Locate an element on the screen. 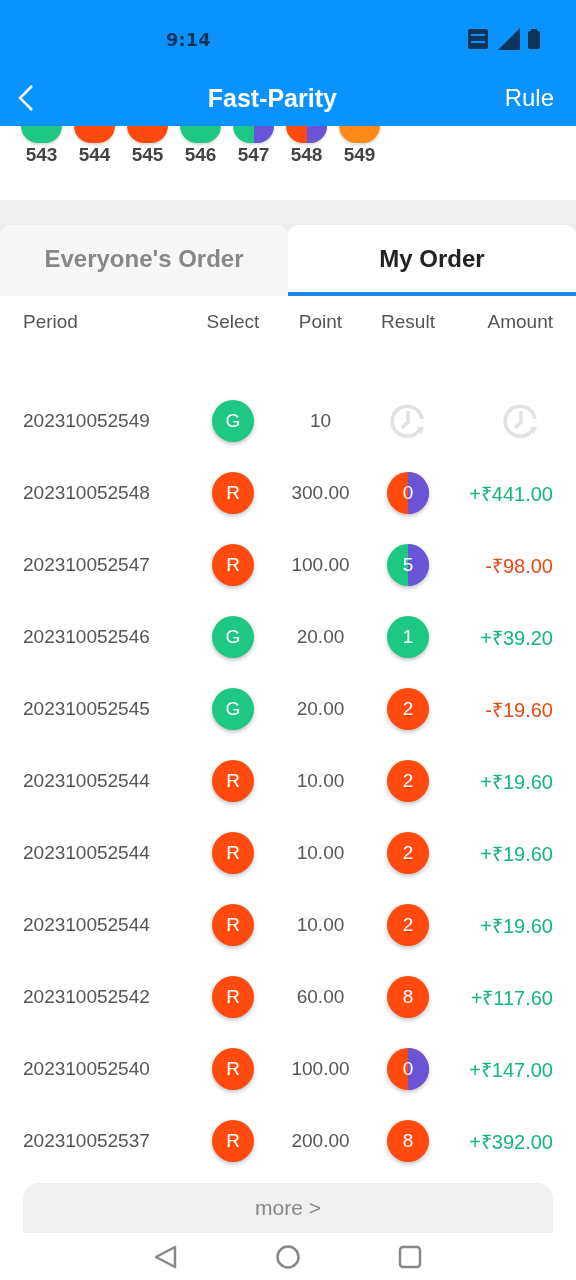 This screenshot has height=1280, width=576. rule-button: Rule is located at coordinates (529, 98).